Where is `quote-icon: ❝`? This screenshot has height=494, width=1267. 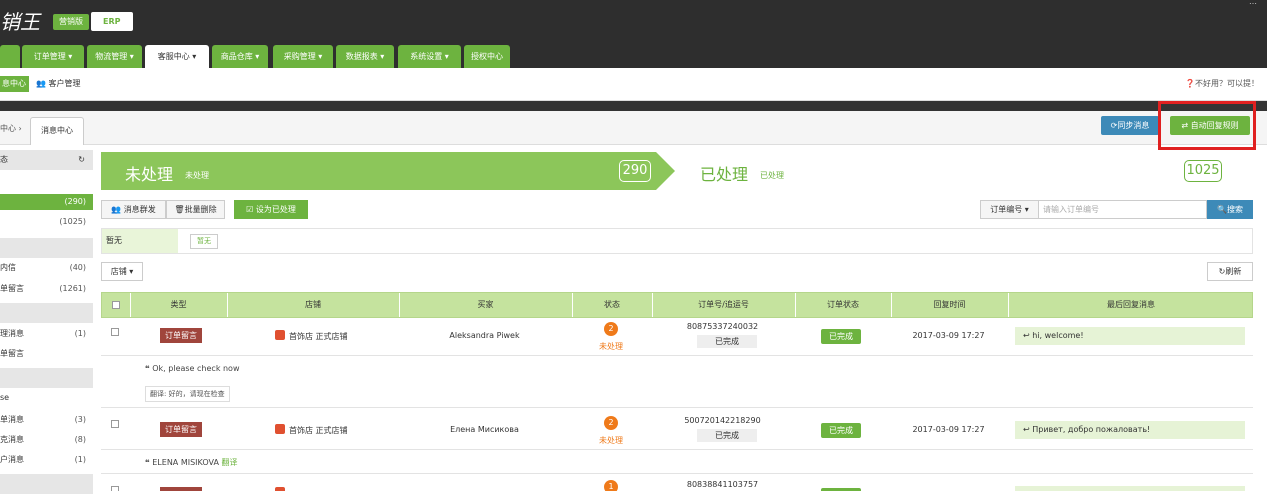 quote-icon: ❝ is located at coordinates (147, 462).